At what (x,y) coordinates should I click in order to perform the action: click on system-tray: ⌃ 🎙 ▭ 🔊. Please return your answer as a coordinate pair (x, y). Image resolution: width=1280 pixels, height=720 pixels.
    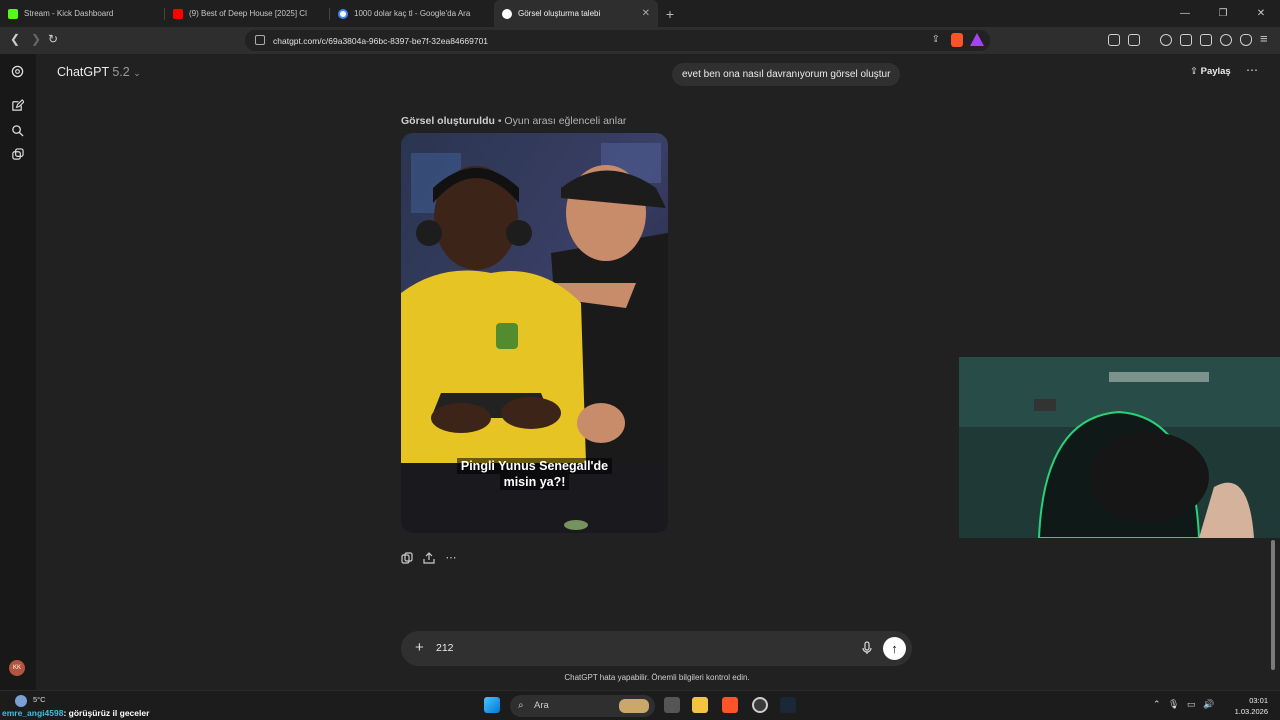
    Looking at the image, I should click on (1183, 704).